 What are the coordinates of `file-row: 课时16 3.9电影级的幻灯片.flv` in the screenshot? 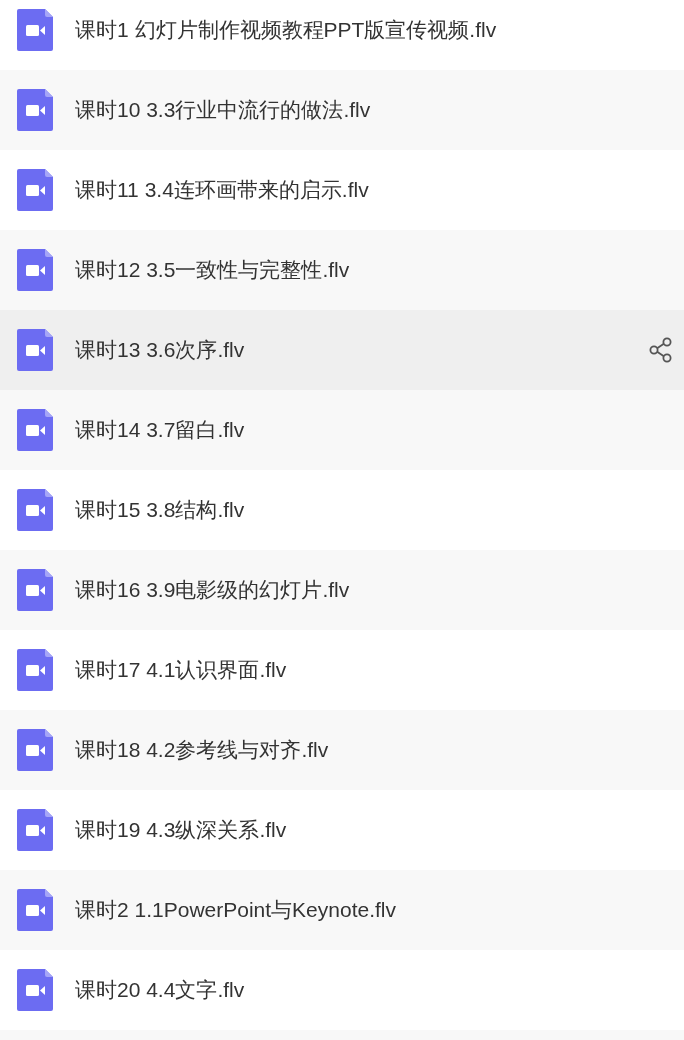 It's located at (342, 590).